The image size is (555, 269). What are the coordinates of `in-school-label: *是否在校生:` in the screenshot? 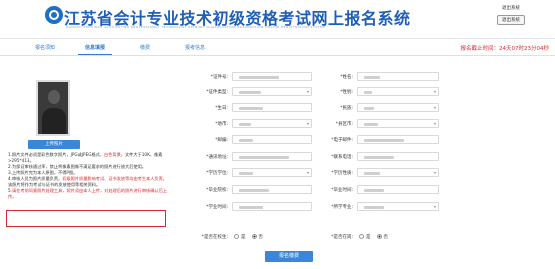 It's located at (214, 237).